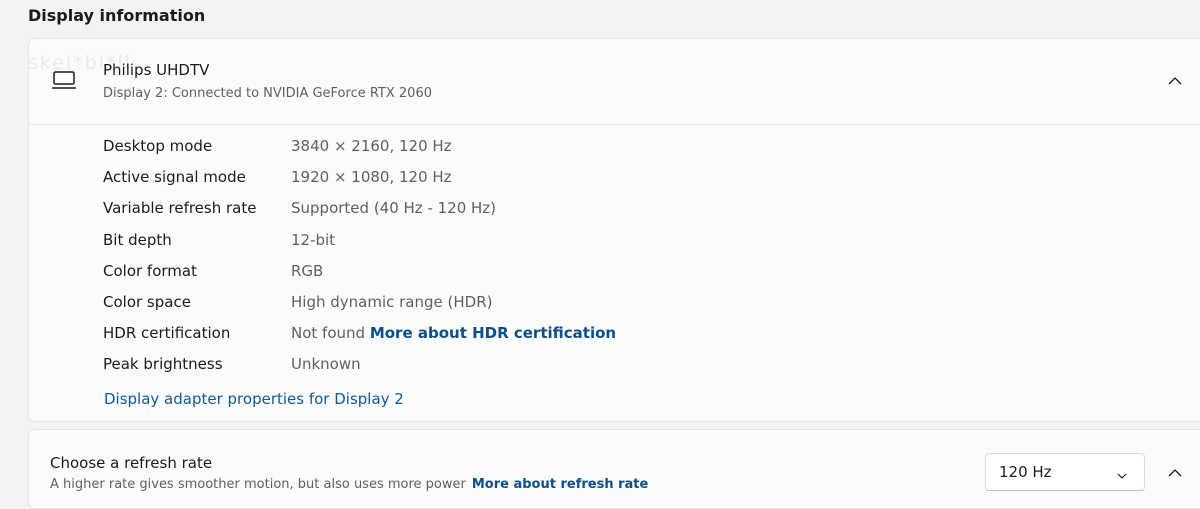  What do you see at coordinates (158, 146) in the screenshot?
I see `property-label: Desktop mode` at bounding box center [158, 146].